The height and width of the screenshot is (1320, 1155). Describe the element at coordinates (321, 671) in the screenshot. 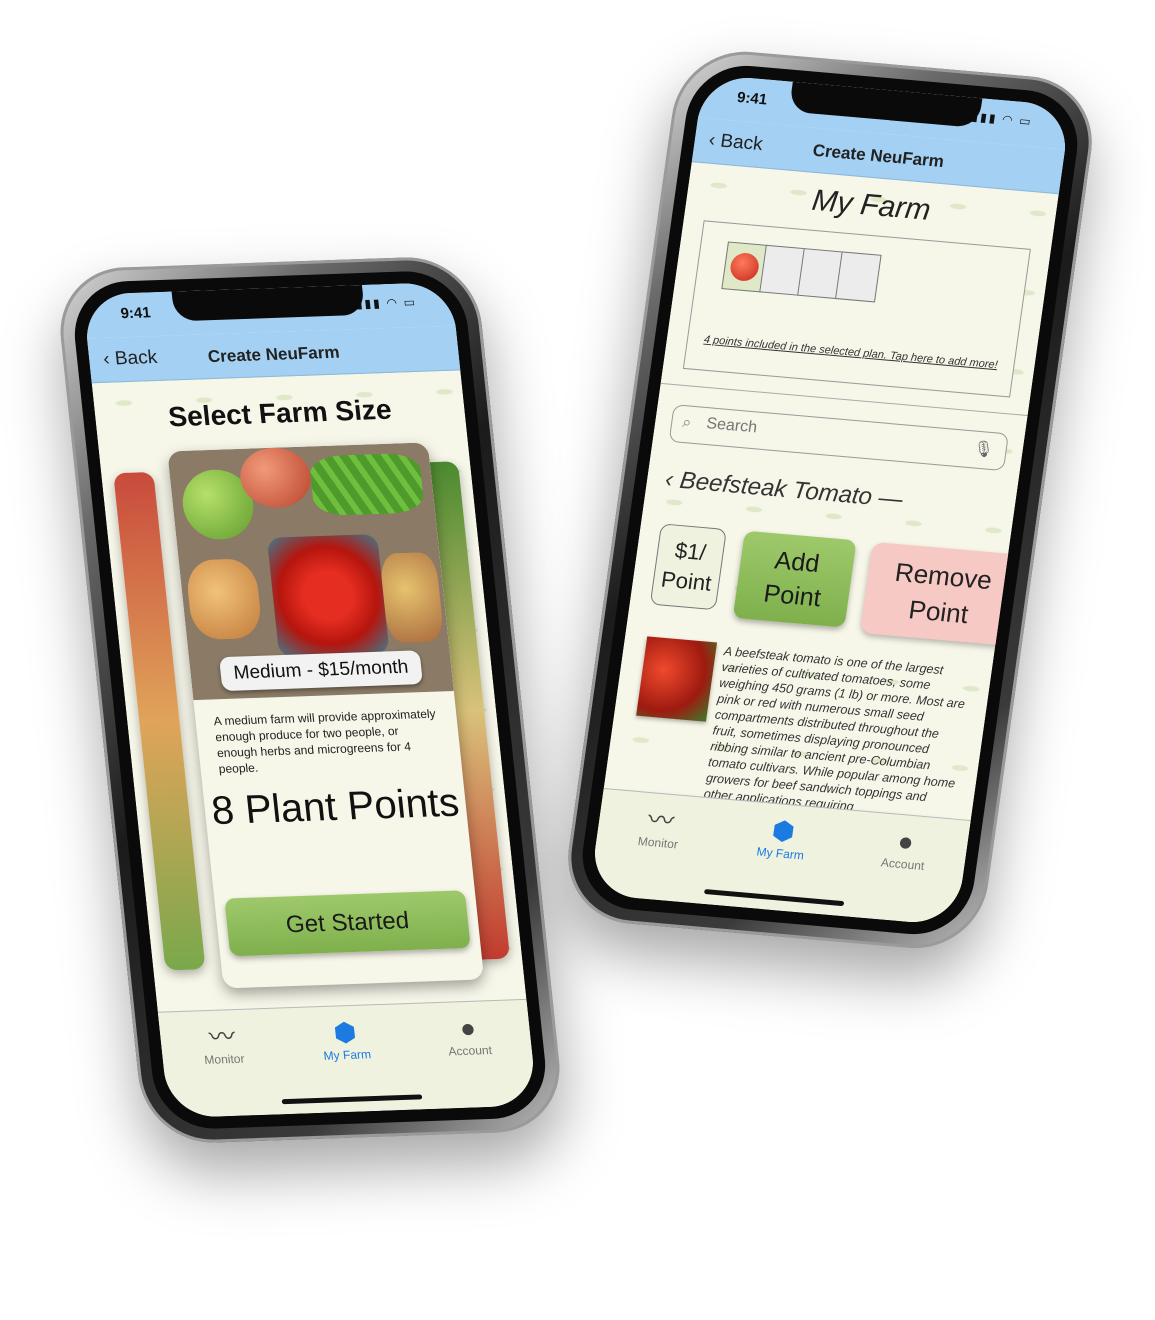

I see `size-label: Medium - $15/month` at that location.